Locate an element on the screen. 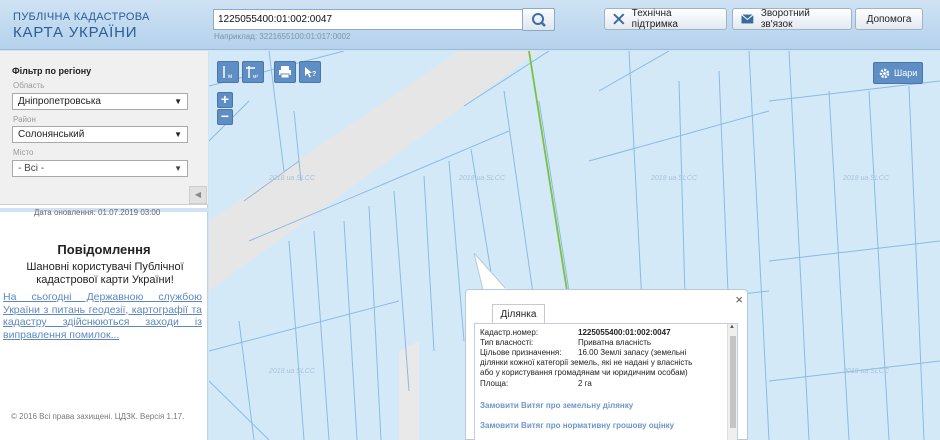  cadnum-value: 1225055400:01:002:0047 is located at coordinates (624, 332).